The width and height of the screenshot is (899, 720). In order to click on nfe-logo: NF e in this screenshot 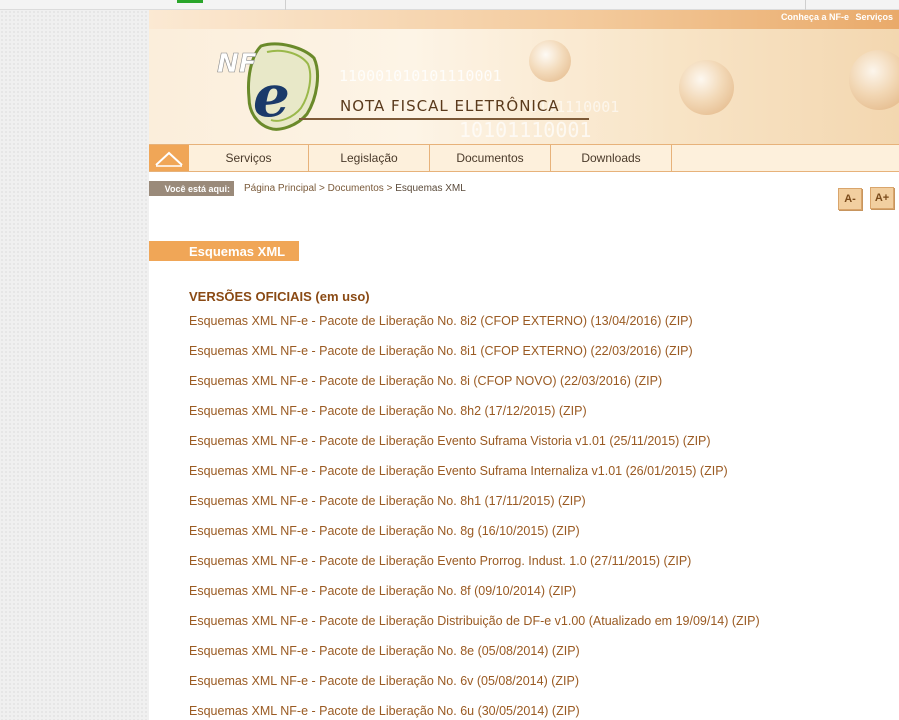, I will do `click(268, 86)`.